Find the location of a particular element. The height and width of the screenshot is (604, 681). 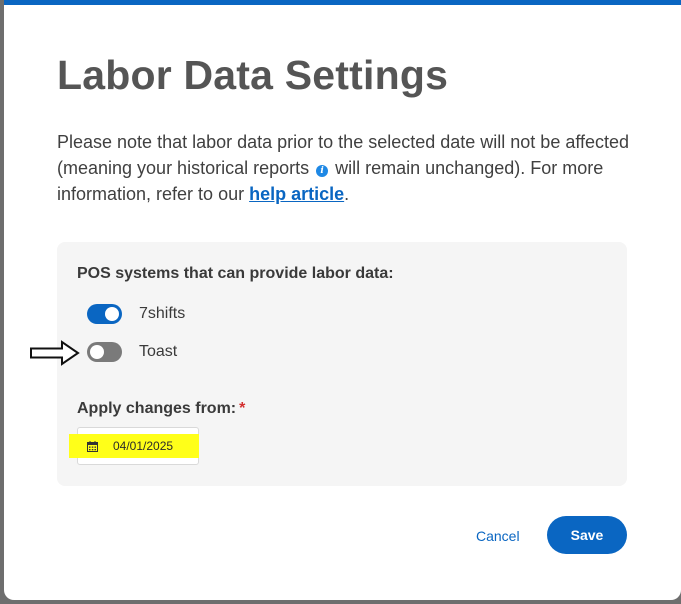

modal-title: Labor Data Settings is located at coordinates (253, 75).